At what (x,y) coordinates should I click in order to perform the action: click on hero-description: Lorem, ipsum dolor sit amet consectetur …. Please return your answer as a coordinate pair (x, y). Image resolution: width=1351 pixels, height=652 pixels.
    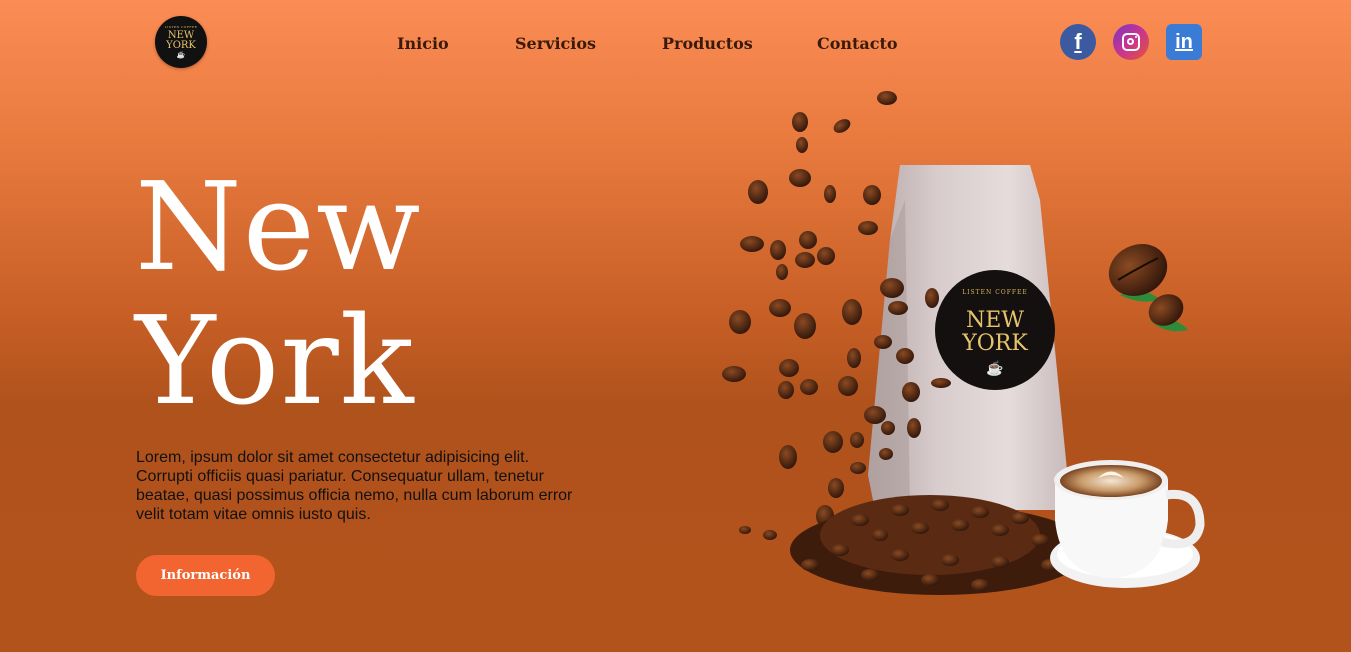
    Looking at the image, I should click on (354, 486).